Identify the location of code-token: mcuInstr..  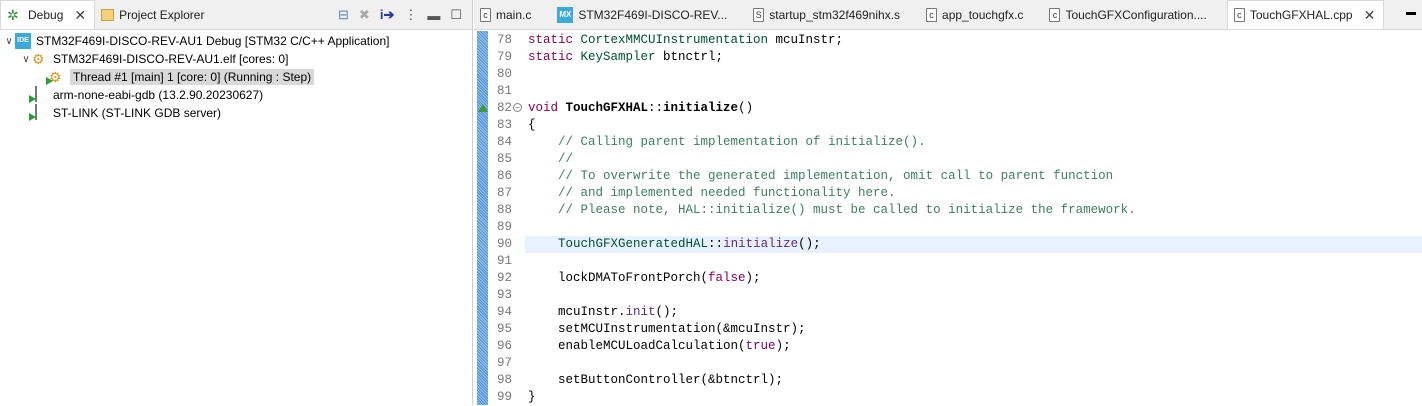
(577, 312).